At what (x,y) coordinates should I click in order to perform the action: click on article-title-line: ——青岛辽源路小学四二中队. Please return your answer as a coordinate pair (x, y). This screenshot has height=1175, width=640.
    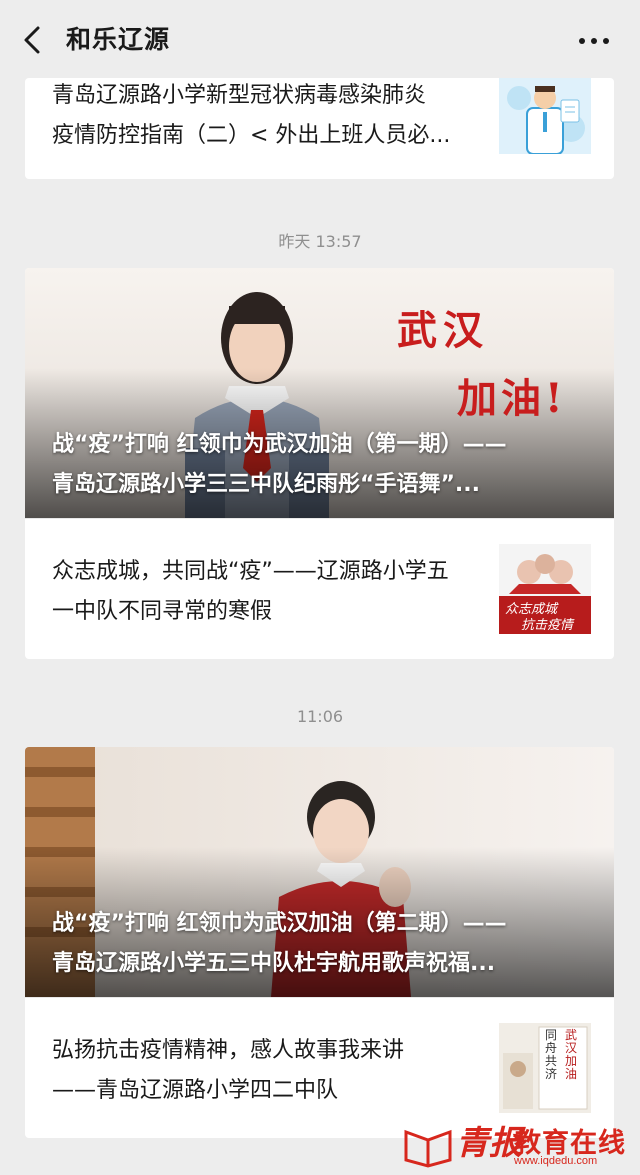
    Looking at the image, I should click on (195, 1090).